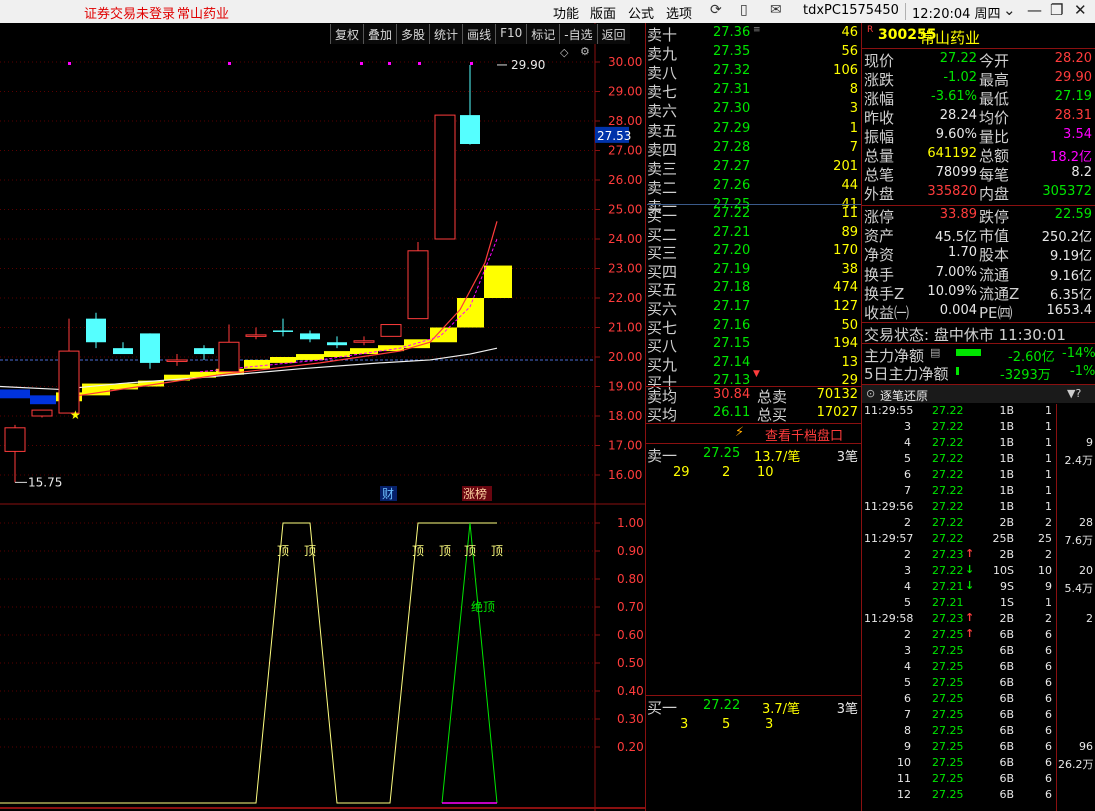 This screenshot has width=1095, height=811. Describe the element at coordinates (731, 306) in the screenshot. I see `bid-price: 27.17` at that location.